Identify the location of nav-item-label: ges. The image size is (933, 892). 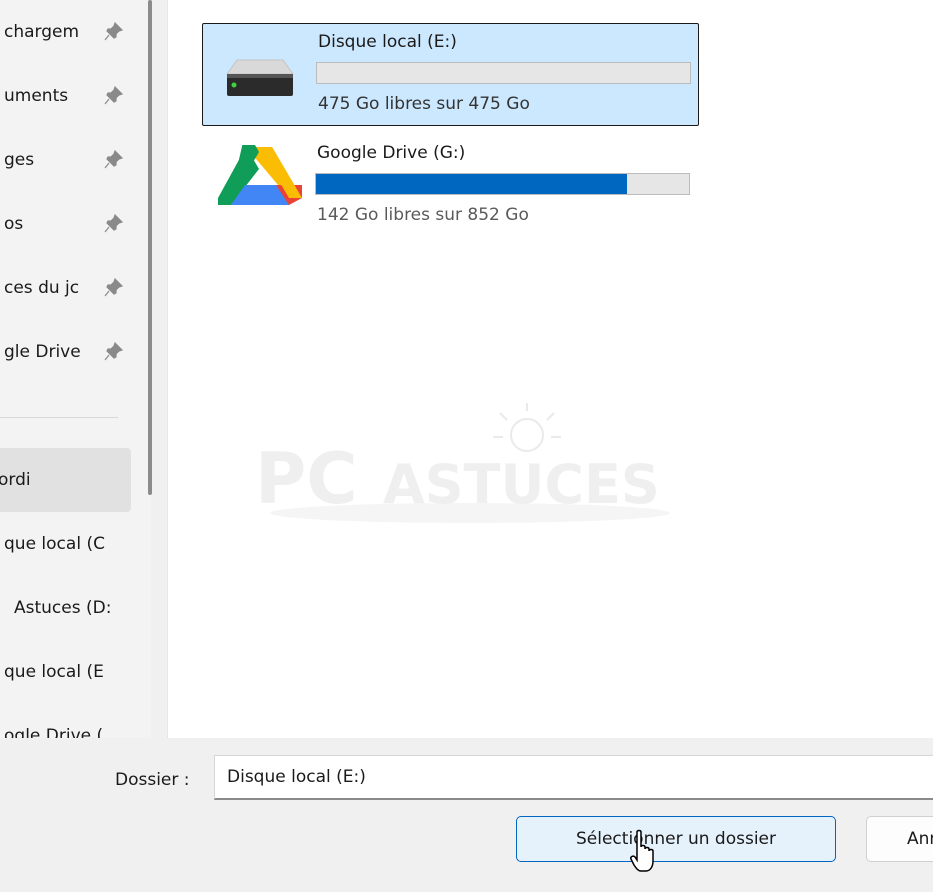
(19, 160).